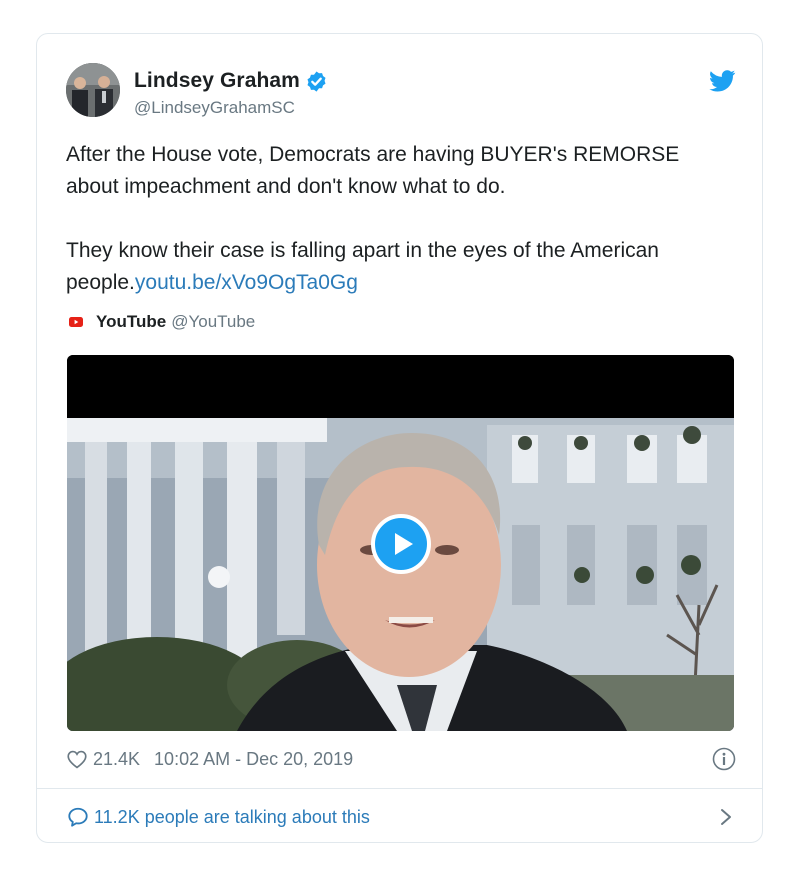 The width and height of the screenshot is (799, 881). I want to click on play-icon, so click(404, 544).